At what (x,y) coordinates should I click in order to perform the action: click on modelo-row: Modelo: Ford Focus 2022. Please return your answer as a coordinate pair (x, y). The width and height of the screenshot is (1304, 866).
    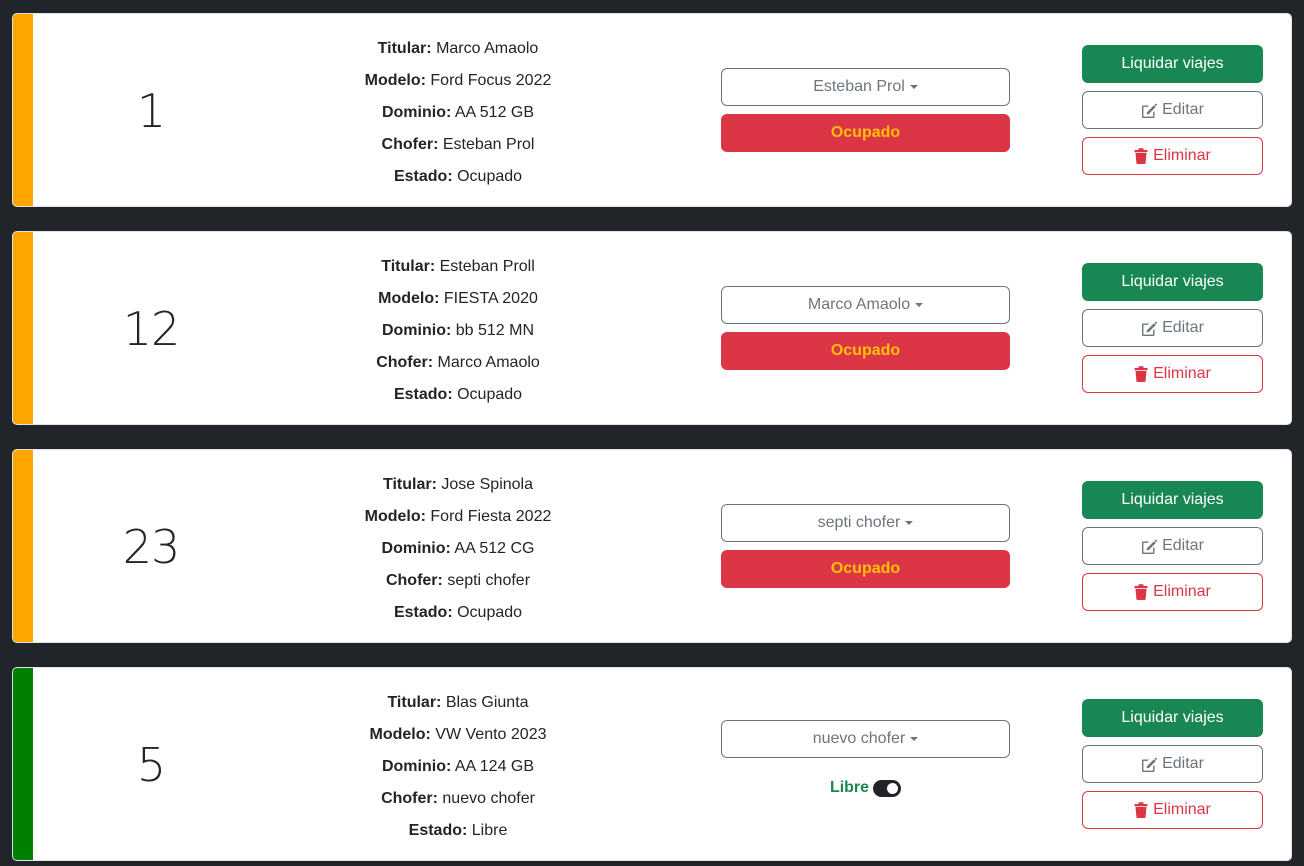
    Looking at the image, I should click on (458, 81).